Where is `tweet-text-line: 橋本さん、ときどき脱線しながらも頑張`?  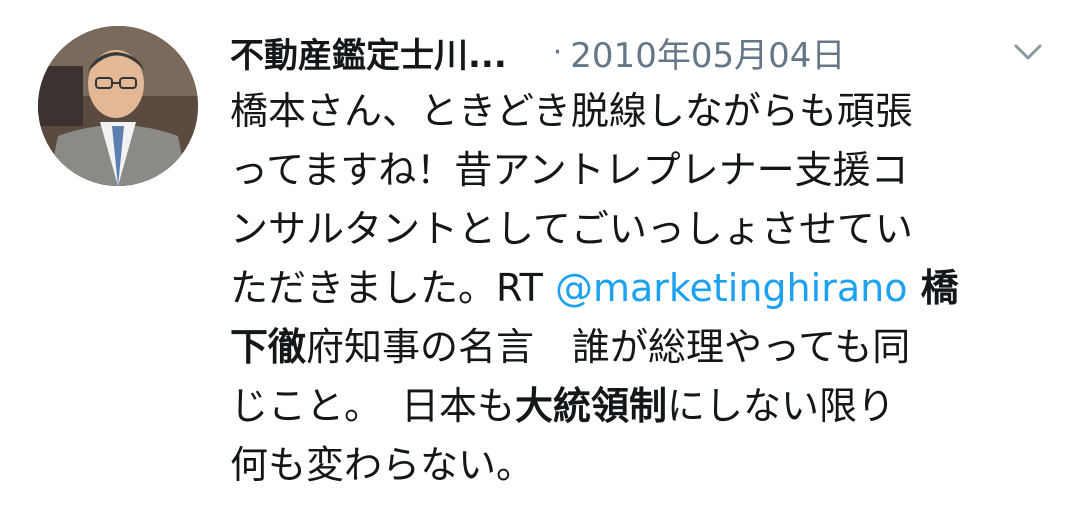 tweet-text-line: 橋本さん、ときどき脱線しながらも頑張 is located at coordinates (571, 111).